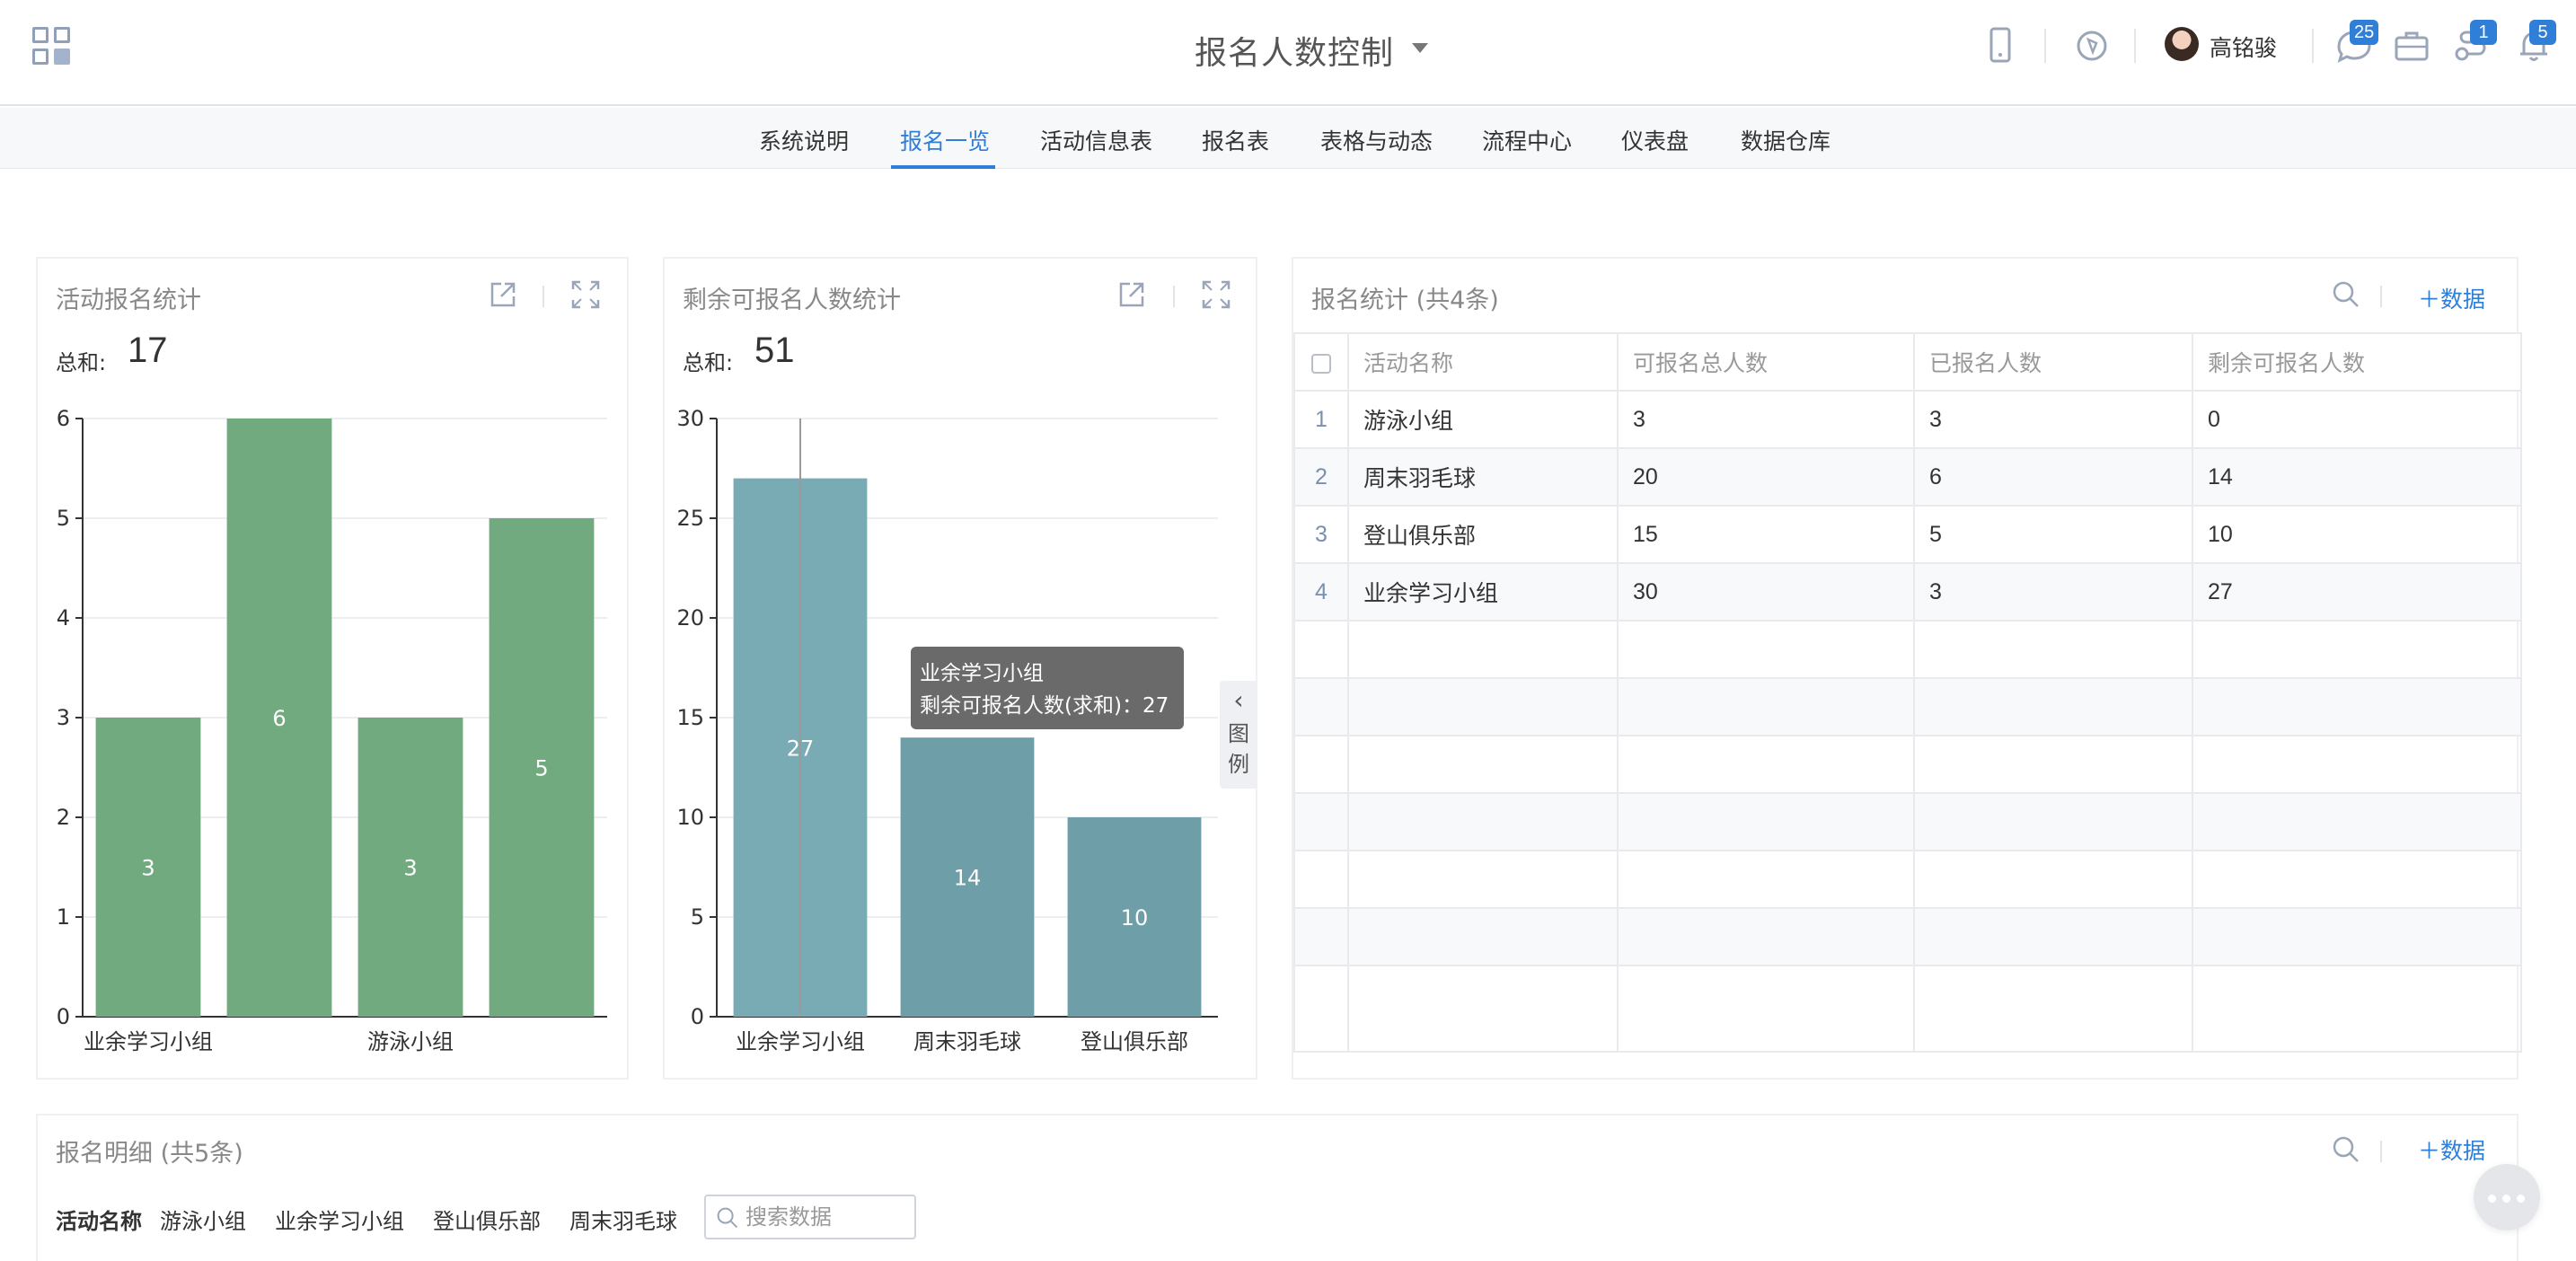 This screenshot has height=1261, width=2576. What do you see at coordinates (128, 300) in the screenshot?
I see `card-title: 活动报名统计` at bounding box center [128, 300].